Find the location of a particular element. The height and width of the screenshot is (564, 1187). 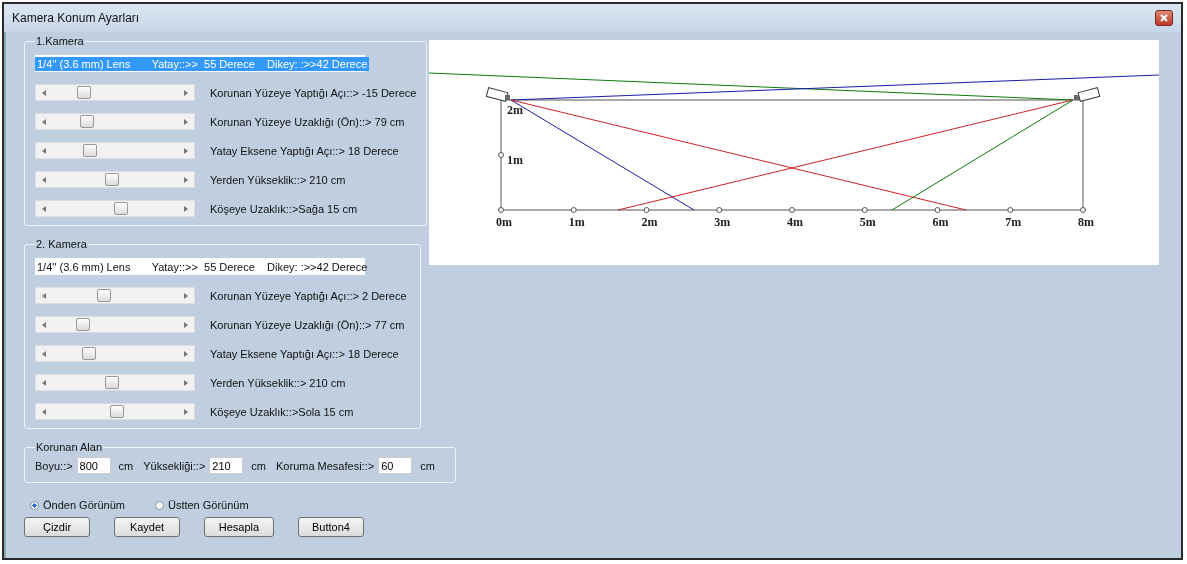

field-label: Boyu::> is located at coordinates (54, 465).